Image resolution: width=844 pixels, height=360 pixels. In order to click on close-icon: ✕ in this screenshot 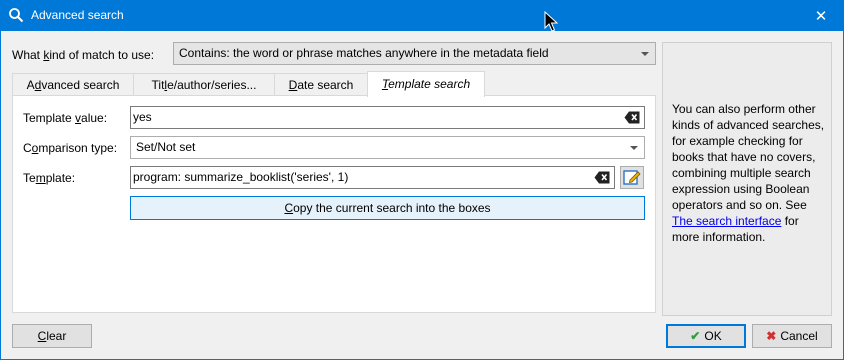, I will do `click(821, 16)`.